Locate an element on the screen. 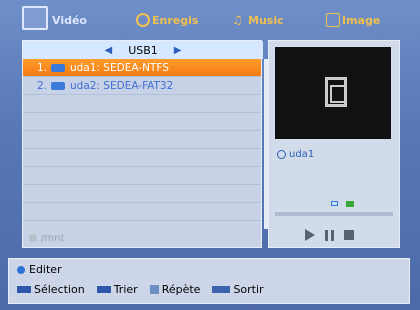 The image size is (420, 310). tab-music-label: Music is located at coordinates (266, 20).